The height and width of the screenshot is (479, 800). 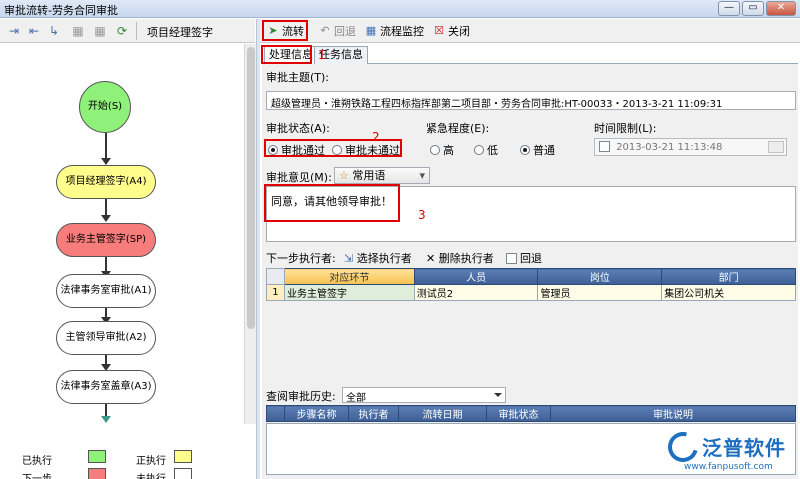 I want to click on flow-node-leader-approval: 主管领导审批(A2), so click(x=106, y=338).